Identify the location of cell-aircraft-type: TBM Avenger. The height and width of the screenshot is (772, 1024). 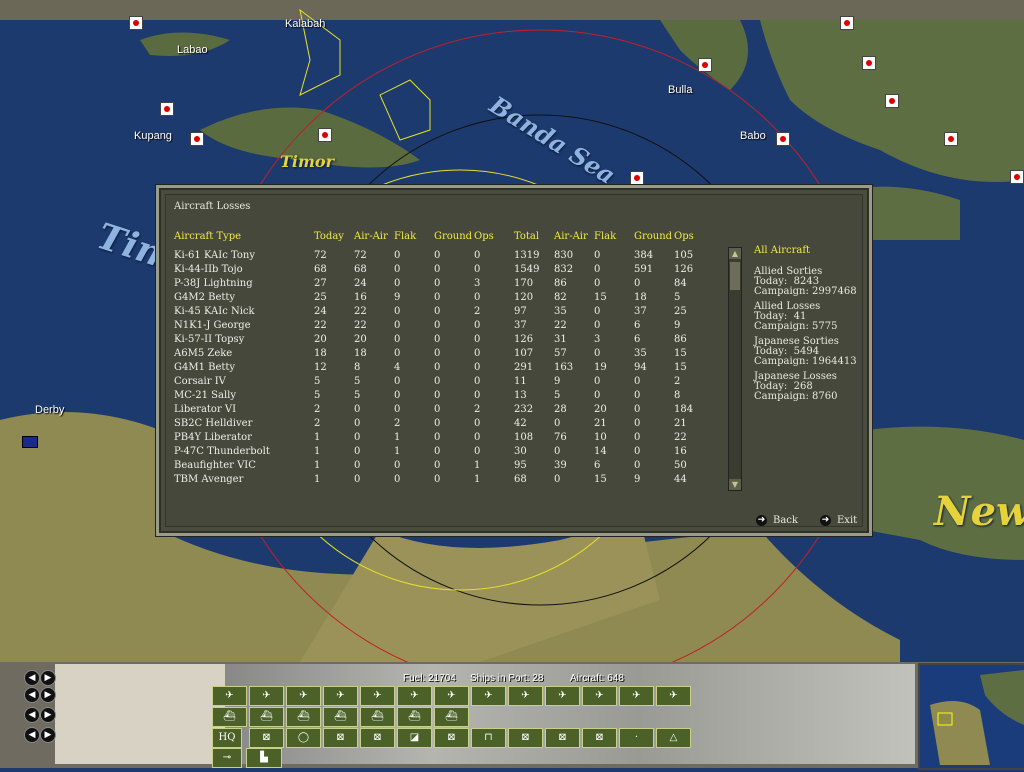
(208, 479).